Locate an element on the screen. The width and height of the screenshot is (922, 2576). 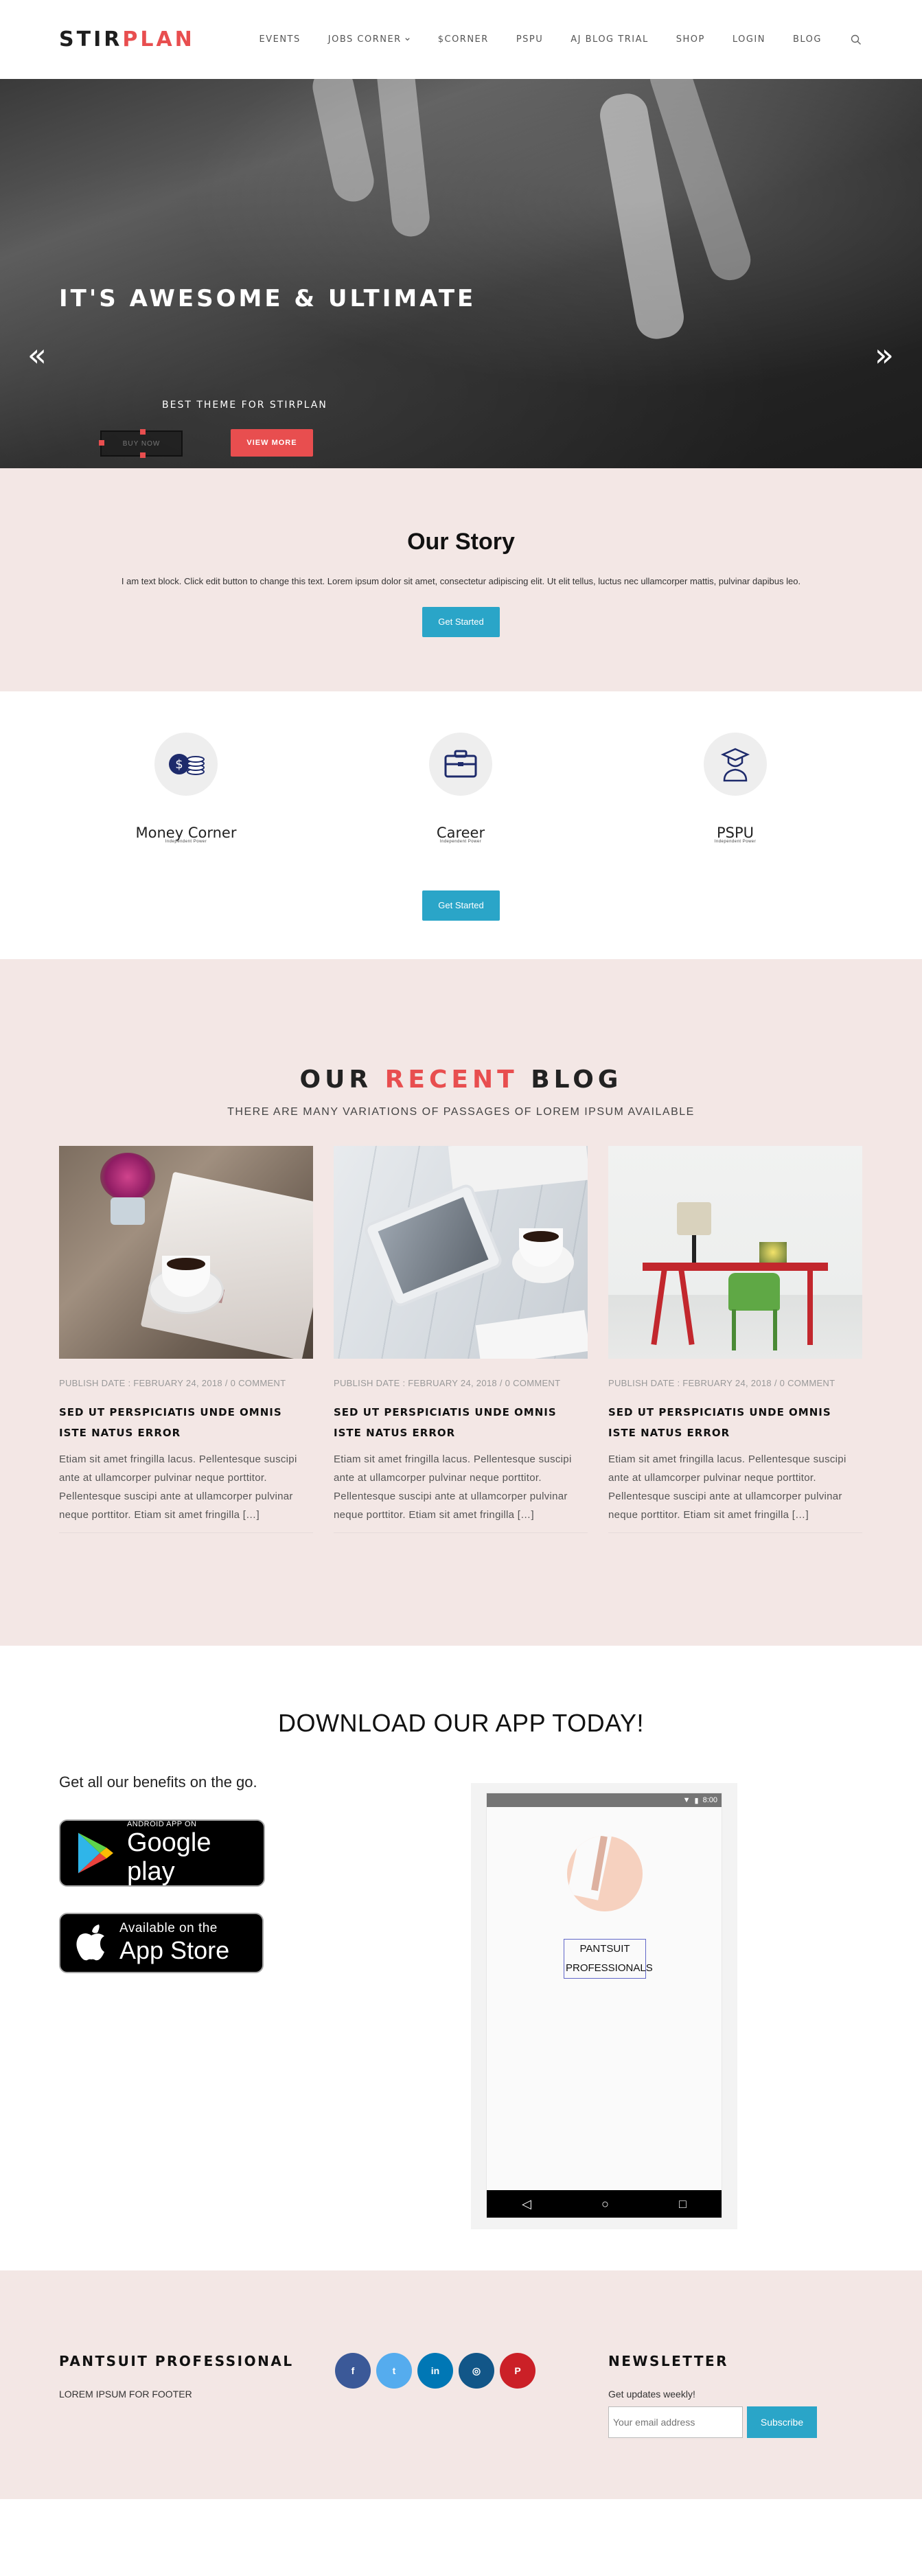
google-play-icon is located at coordinates (96, 1853).